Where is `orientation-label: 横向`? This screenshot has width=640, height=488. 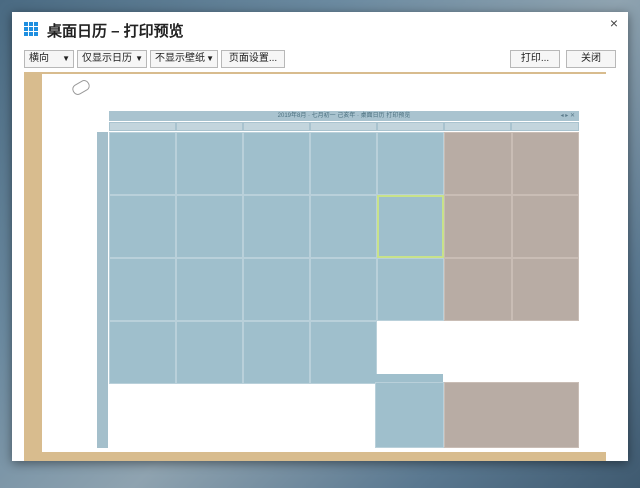 orientation-label: 横向 is located at coordinates (39, 58).